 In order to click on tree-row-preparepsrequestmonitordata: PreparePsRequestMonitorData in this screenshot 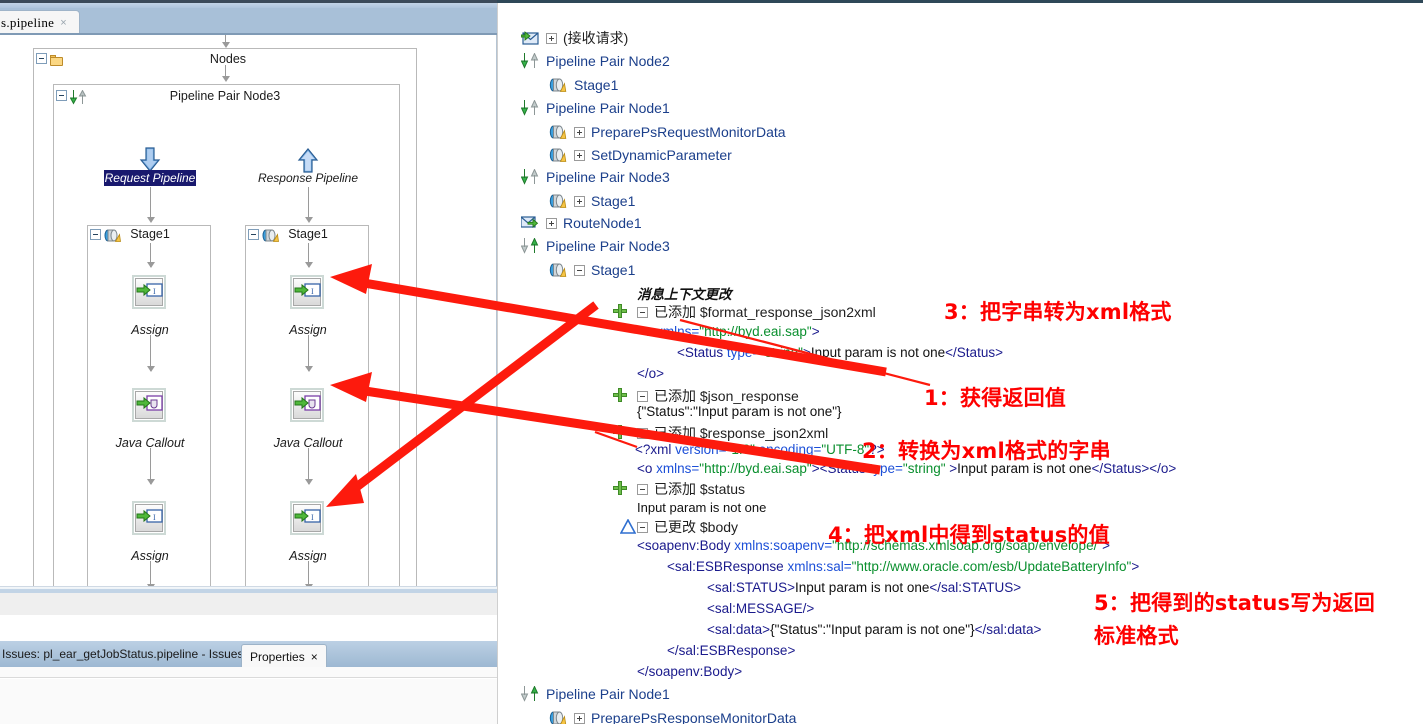, I will do `click(667, 132)`.